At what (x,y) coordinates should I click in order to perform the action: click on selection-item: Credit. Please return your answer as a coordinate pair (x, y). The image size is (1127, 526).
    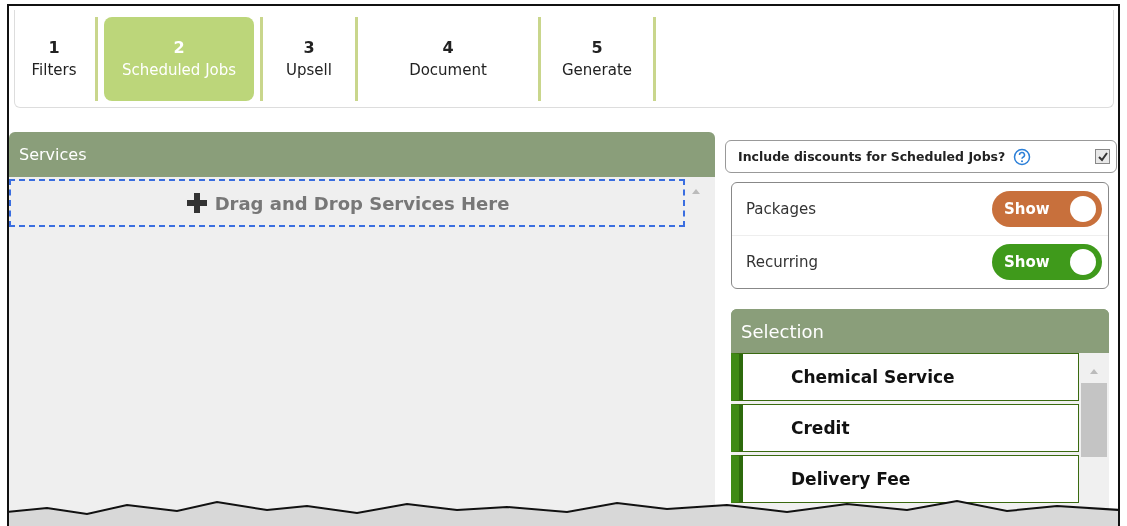
    Looking at the image, I should click on (905, 428).